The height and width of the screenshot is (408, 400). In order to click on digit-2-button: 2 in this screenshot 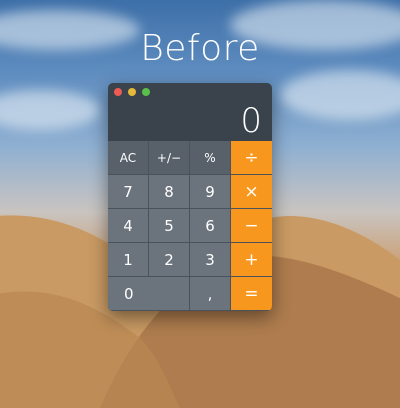, I will do `click(169, 260)`.